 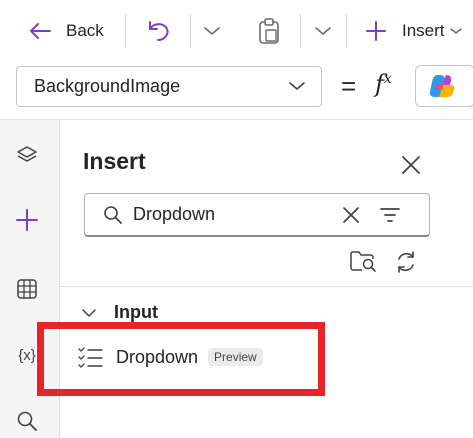 What do you see at coordinates (351, 215) in the screenshot?
I see `clear-icon` at bounding box center [351, 215].